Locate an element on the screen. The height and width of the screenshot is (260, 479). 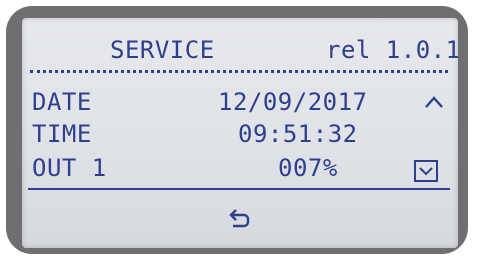
release-version: rel 1.0.1 is located at coordinates (392, 50).